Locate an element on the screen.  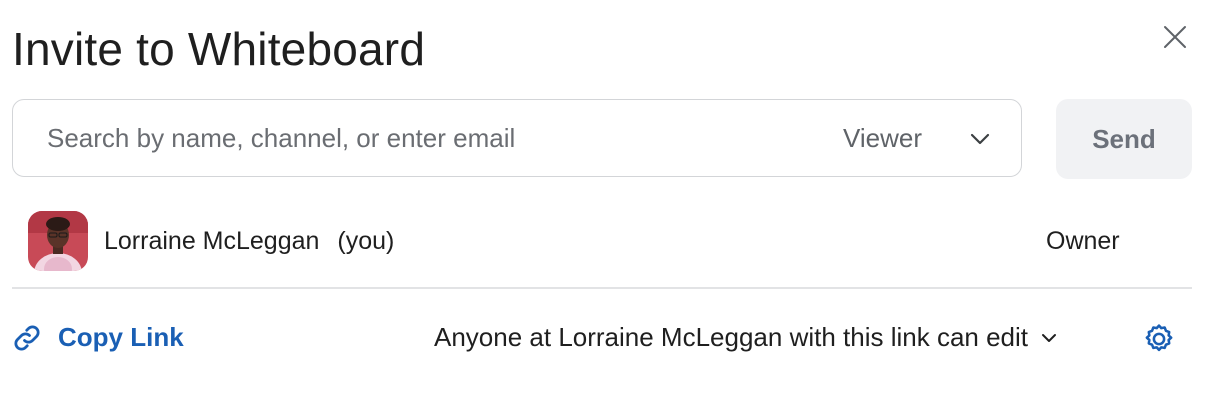
avatar is located at coordinates (58, 241).